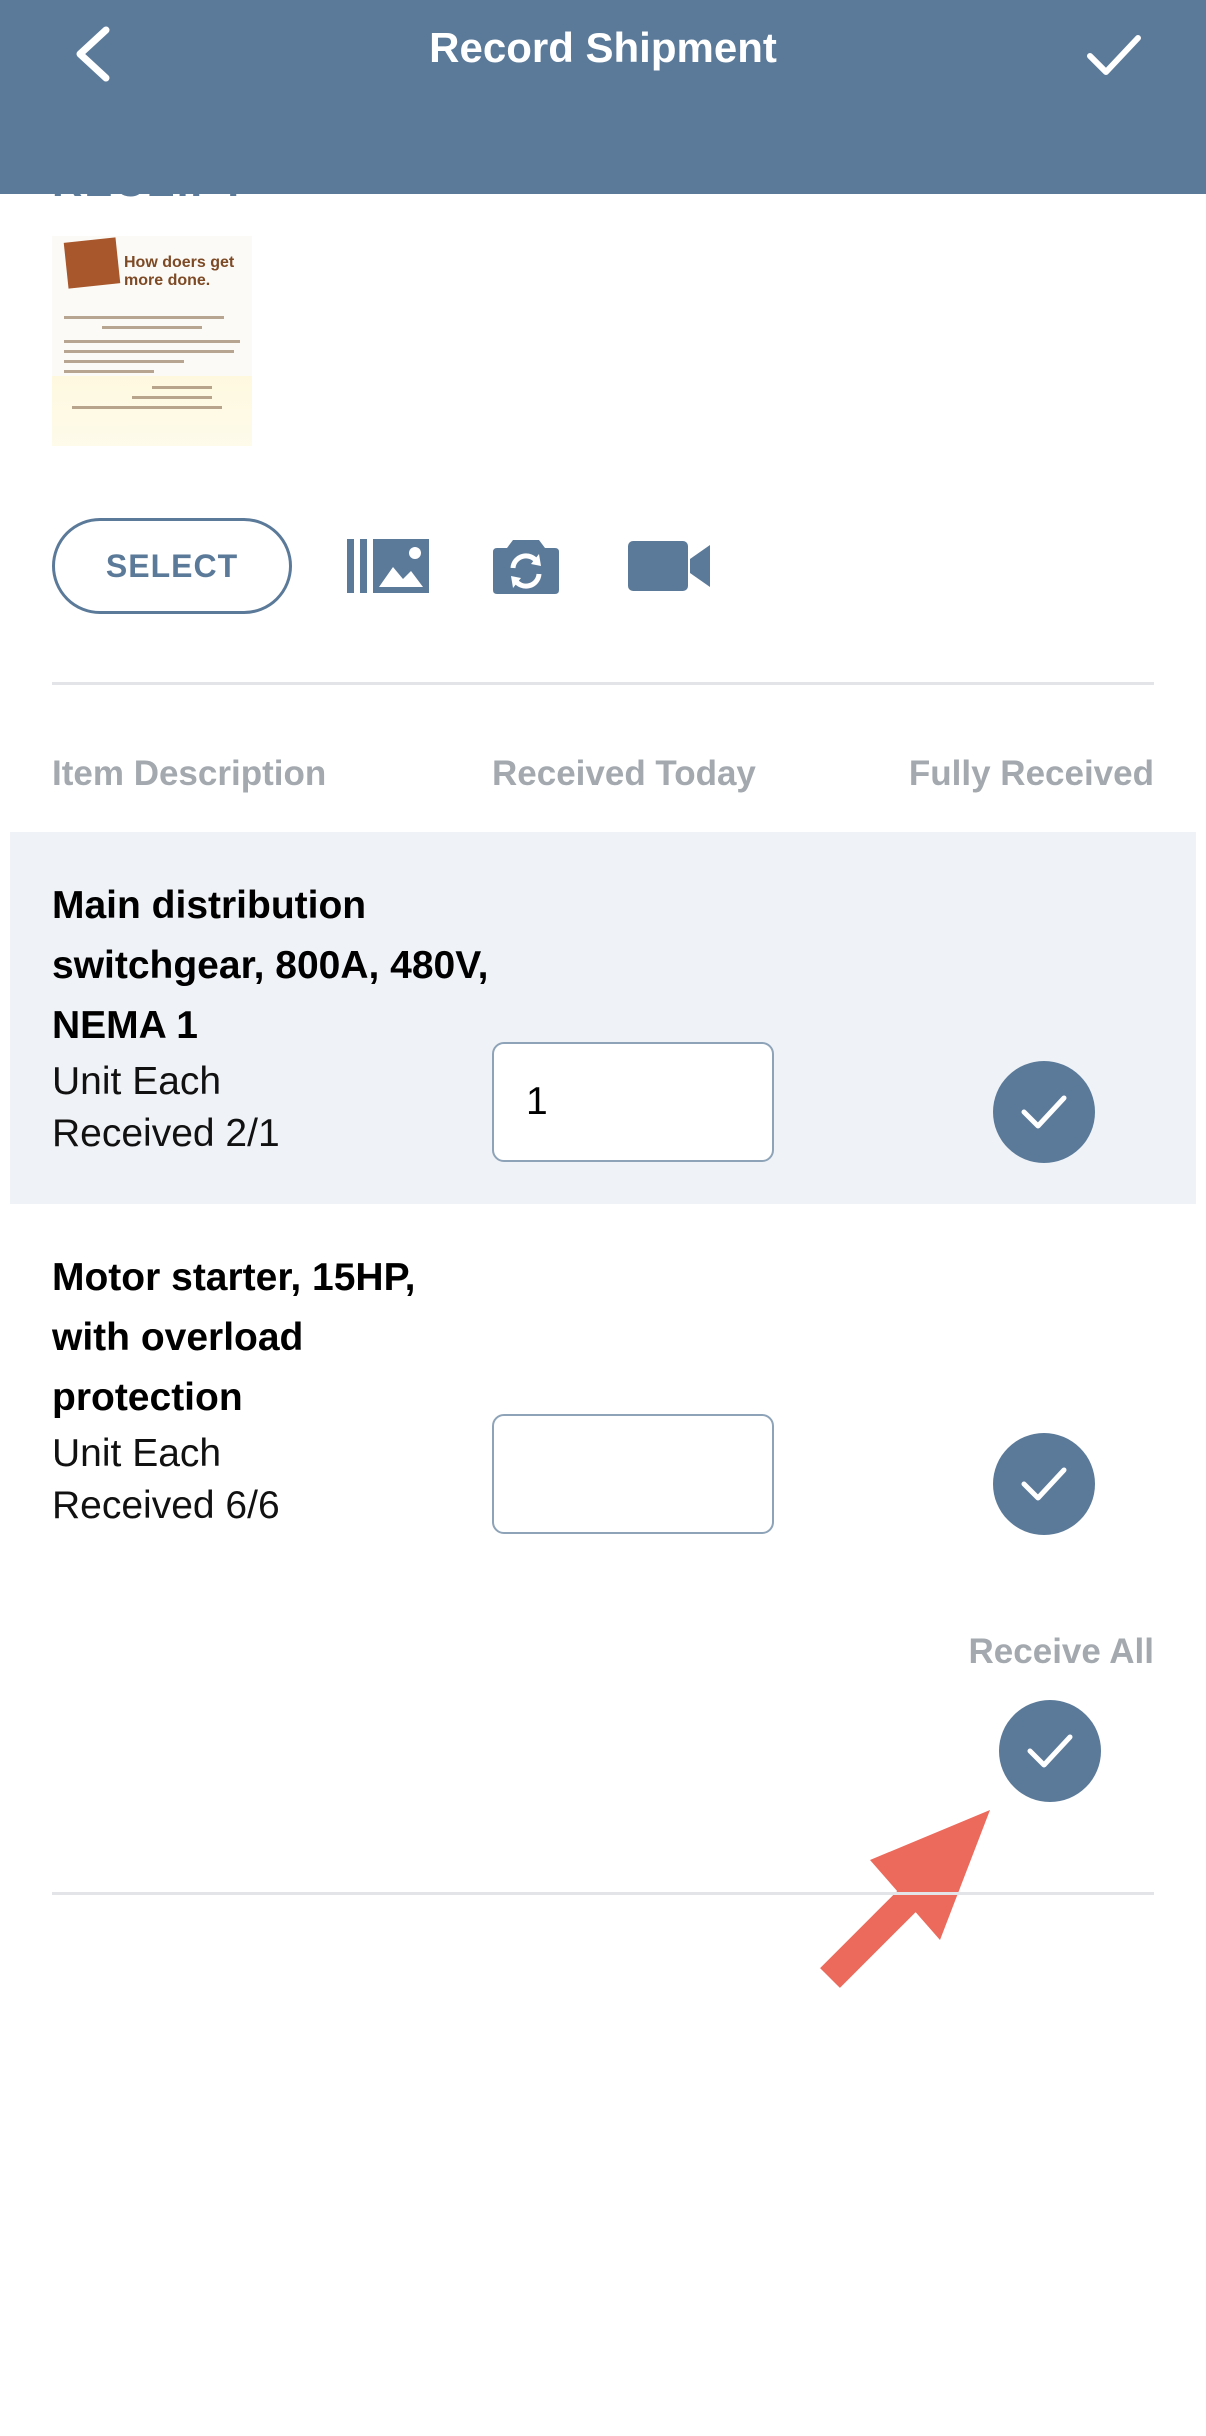 The image size is (1206, 2436). Describe the element at coordinates (166, 1133) in the screenshot. I see `item-received-count: Received 2/1` at that location.